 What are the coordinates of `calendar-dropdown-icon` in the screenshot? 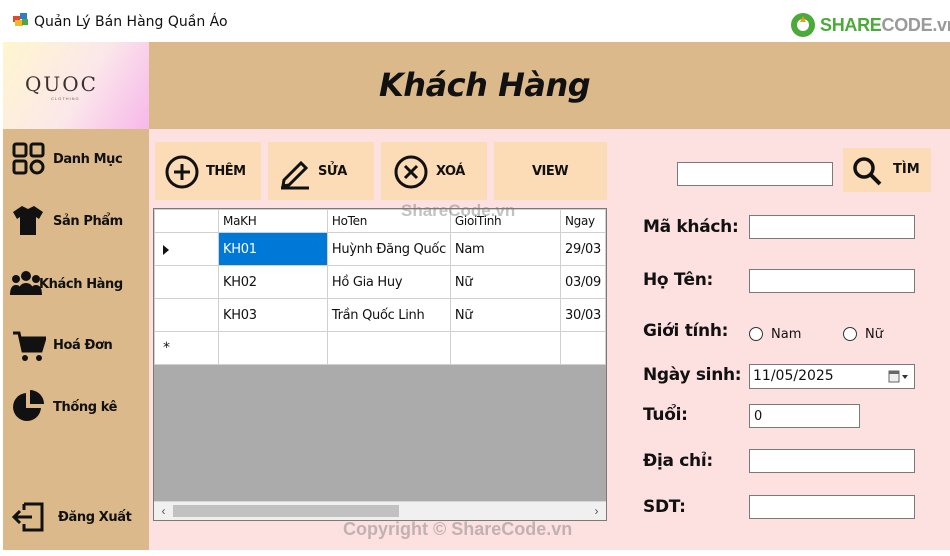 It's located at (899, 377).